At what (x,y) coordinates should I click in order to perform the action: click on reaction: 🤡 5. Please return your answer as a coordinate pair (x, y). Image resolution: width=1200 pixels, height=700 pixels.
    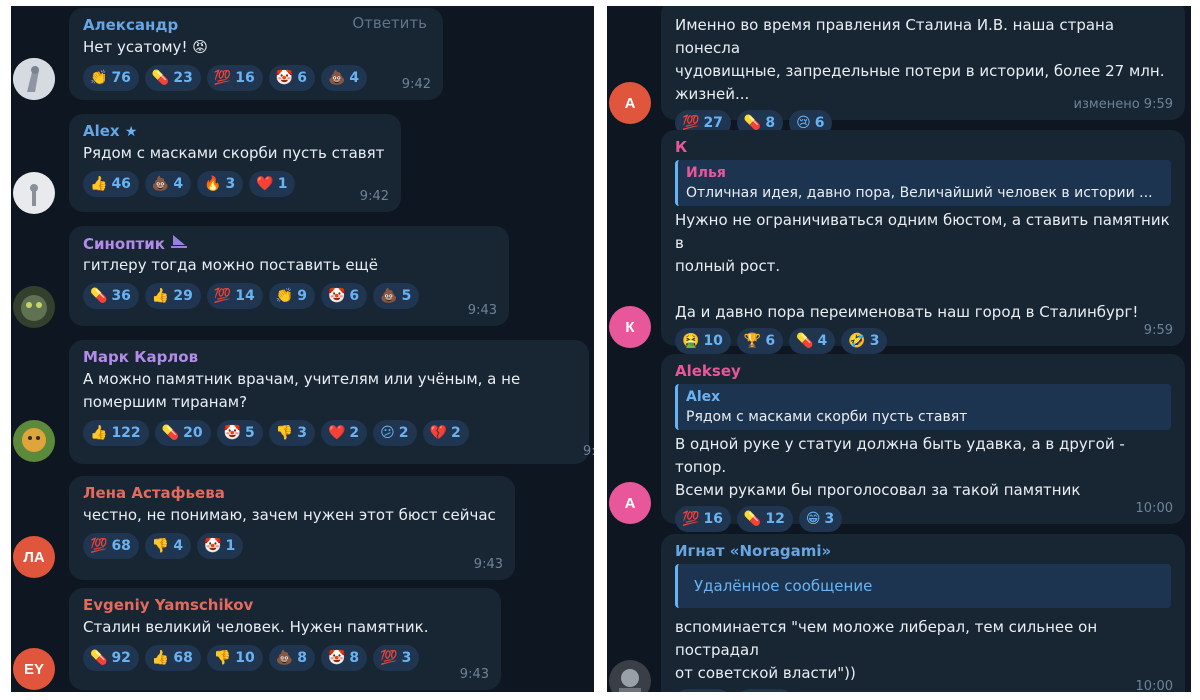
    Looking at the image, I should click on (239, 433).